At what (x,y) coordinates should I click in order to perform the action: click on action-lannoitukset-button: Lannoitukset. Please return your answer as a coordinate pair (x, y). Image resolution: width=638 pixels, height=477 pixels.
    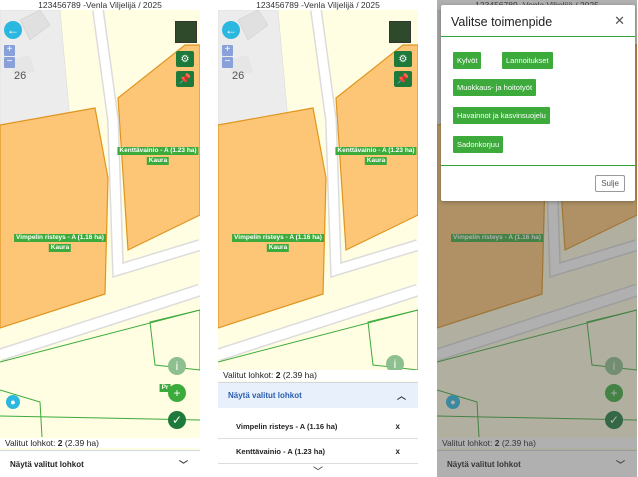
    Looking at the image, I should click on (527, 60).